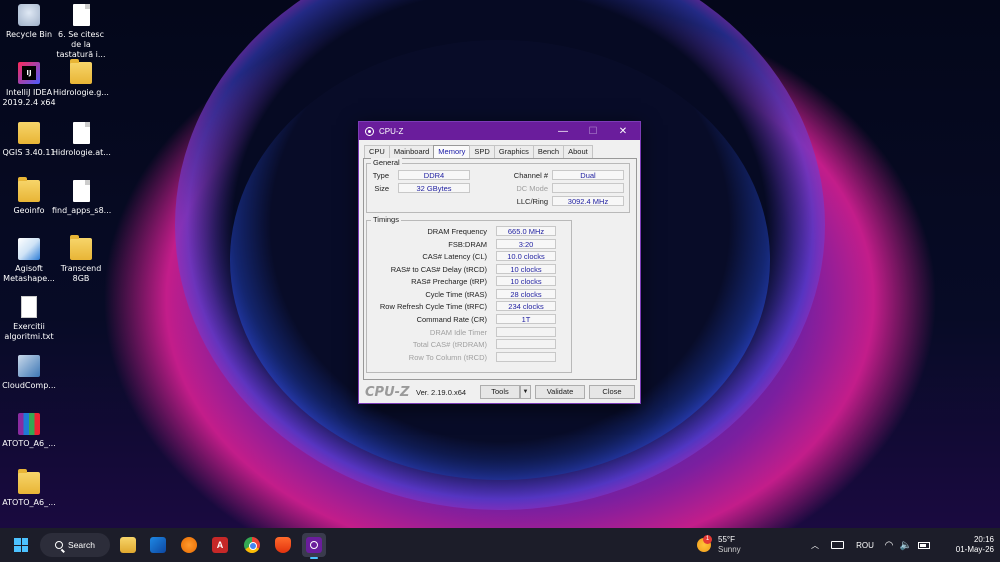  What do you see at coordinates (387, 392) in the screenshot?
I see `cpuz-brand-logo: CPU-Z` at bounding box center [387, 392].